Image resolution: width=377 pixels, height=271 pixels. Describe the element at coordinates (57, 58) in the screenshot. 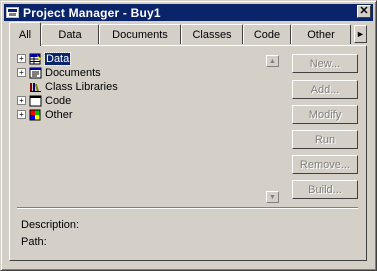

I see `tree-item-label: Data` at that location.